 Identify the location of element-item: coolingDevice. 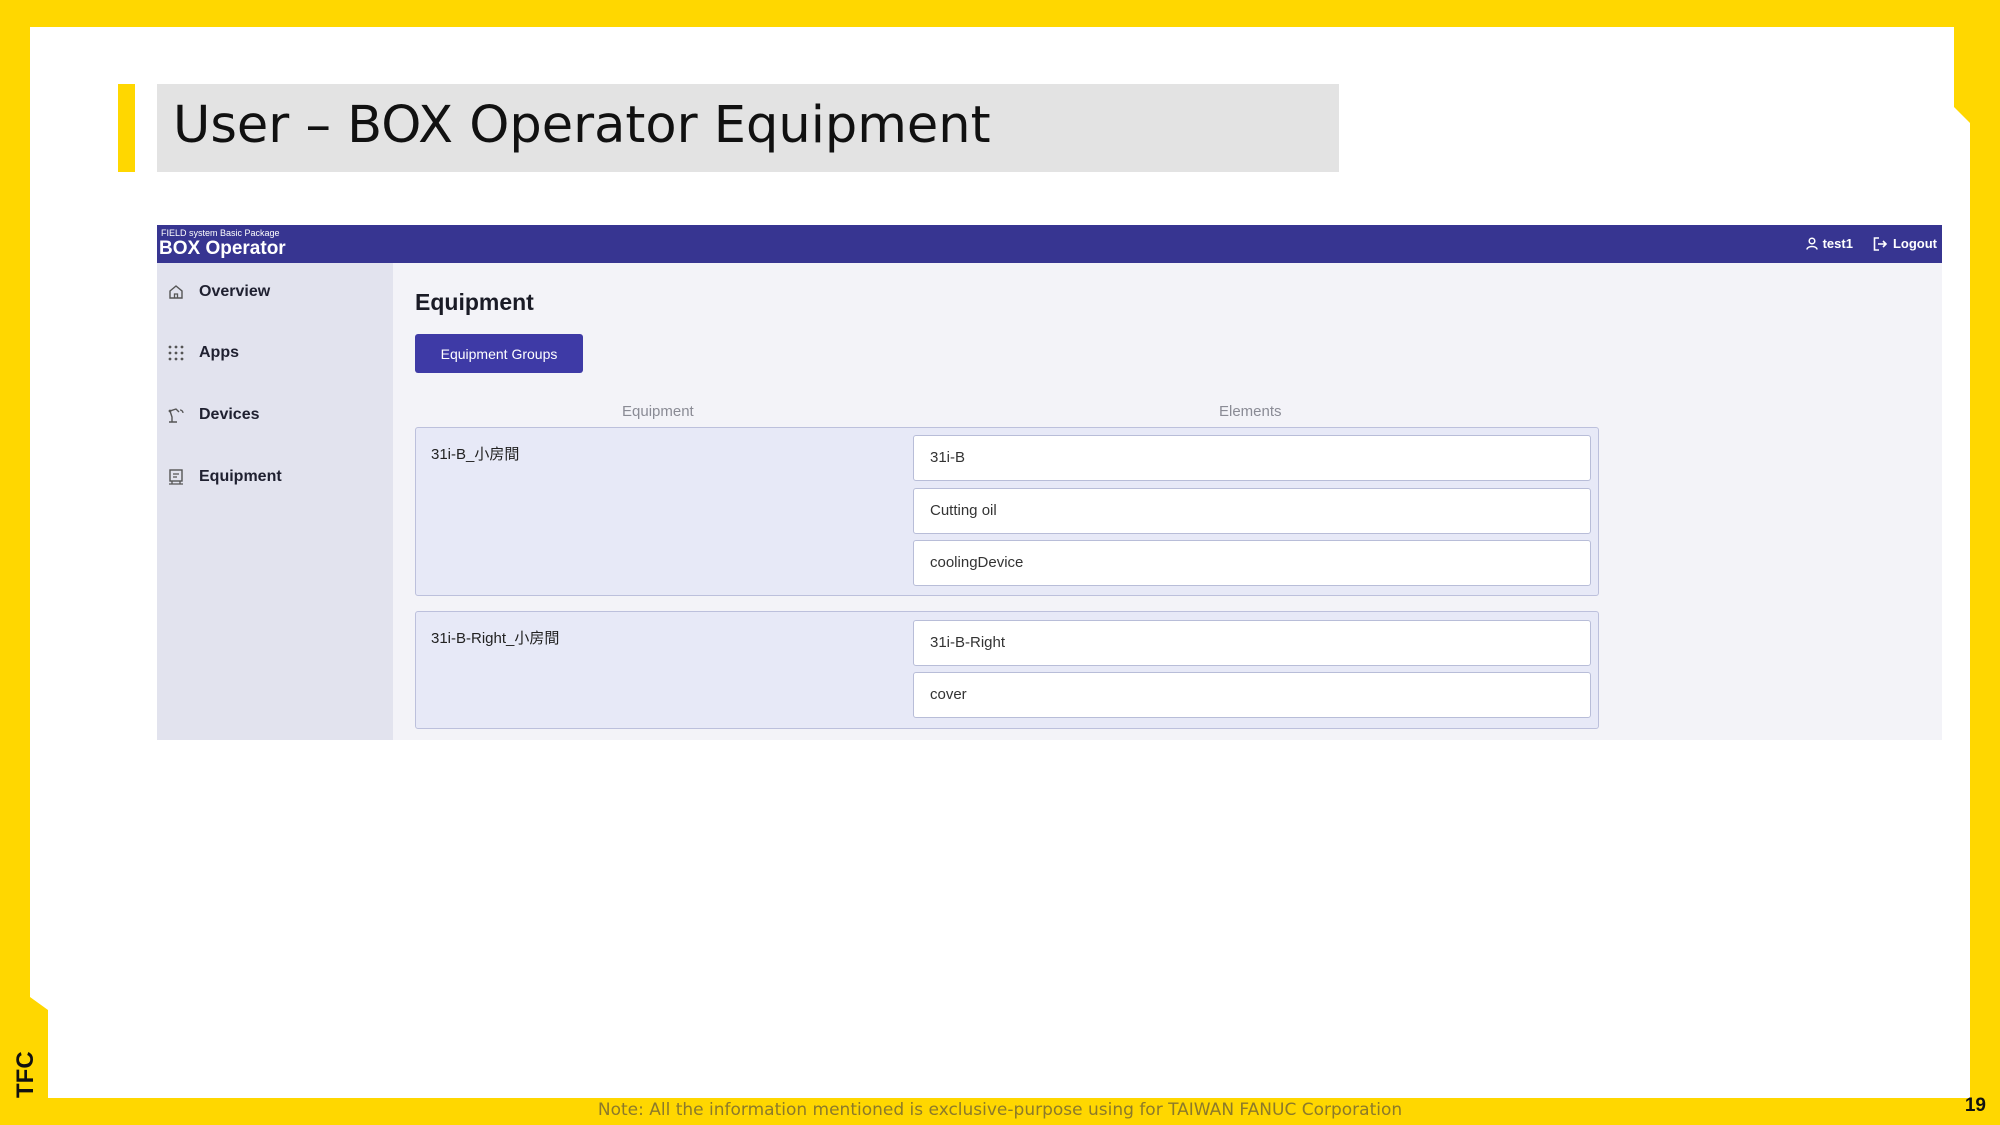
(1252, 563).